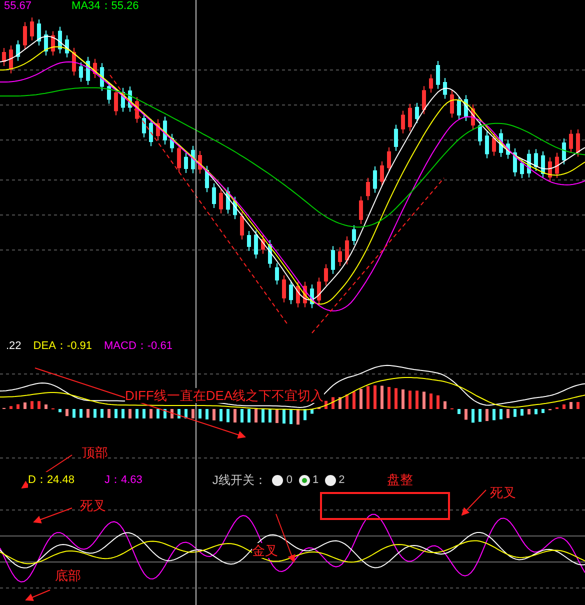 Image resolution: width=585 pixels, height=605 pixels. Describe the element at coordinates (334, 480) in the screenshot. I see `radio-option: 2` at that location.